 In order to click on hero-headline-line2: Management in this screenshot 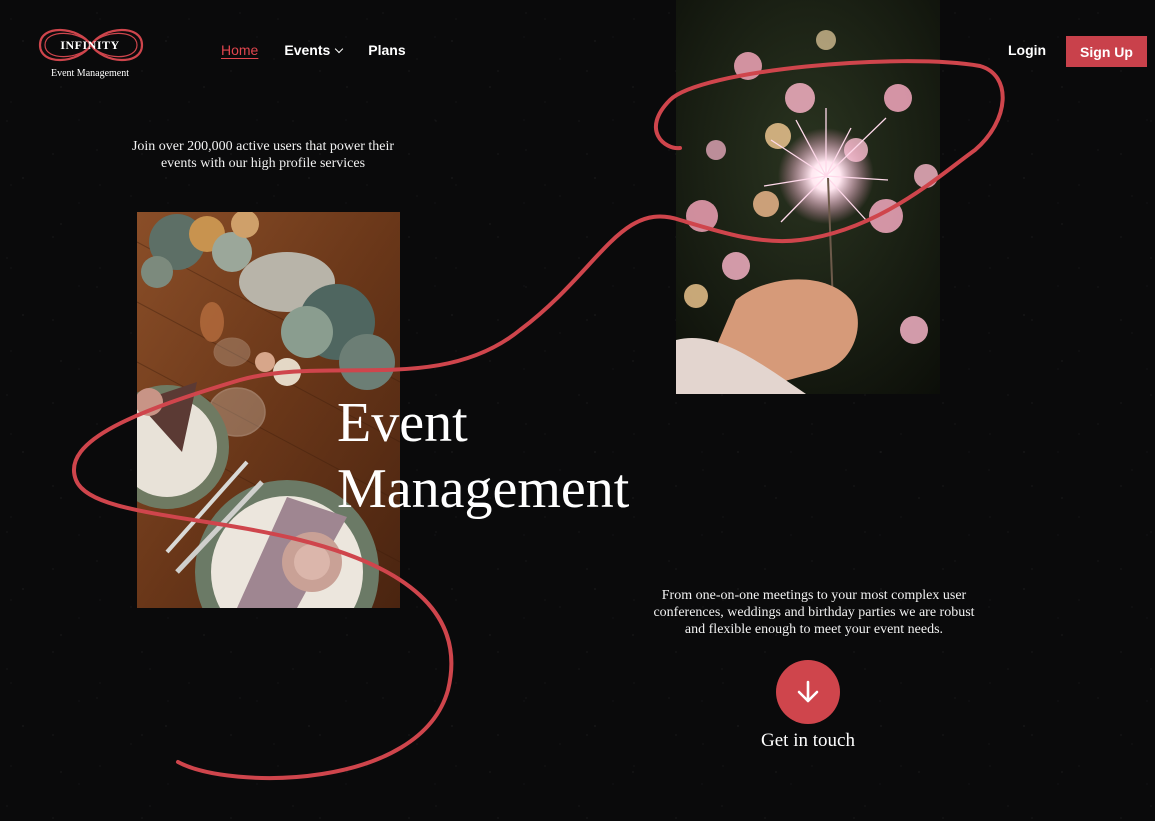, I will do `click(483, 489)`.